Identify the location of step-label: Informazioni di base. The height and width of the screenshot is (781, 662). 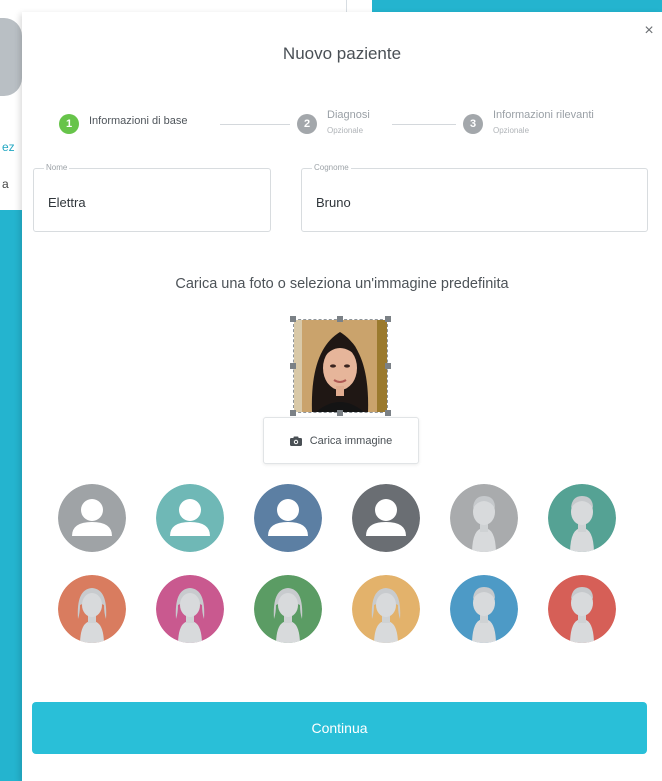
(138, 121).